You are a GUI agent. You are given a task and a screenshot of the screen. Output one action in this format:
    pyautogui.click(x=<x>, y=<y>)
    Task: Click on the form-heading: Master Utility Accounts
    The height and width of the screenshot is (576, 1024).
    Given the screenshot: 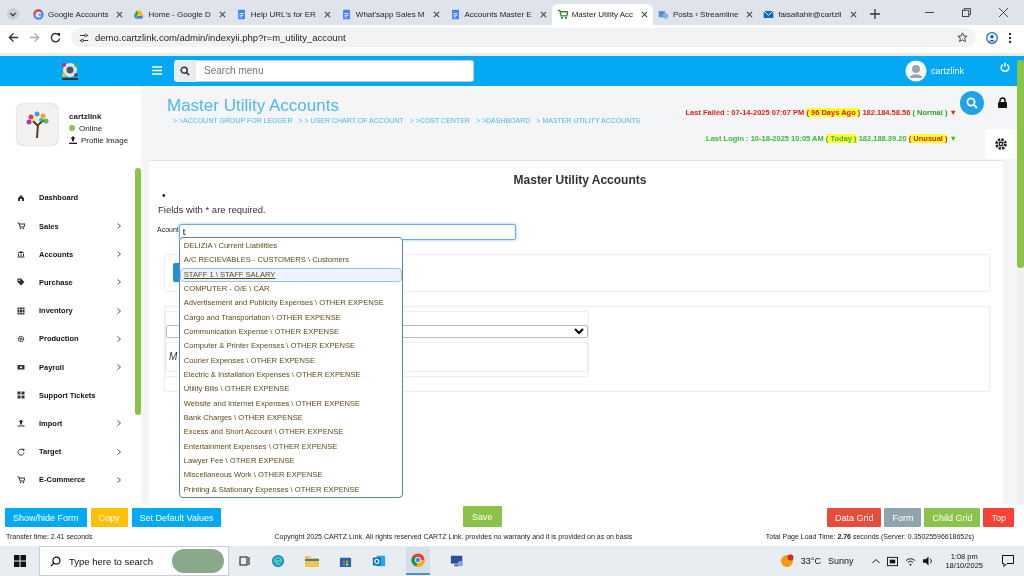 What is the action you would take?
    pyautogui.click(x=580, y=179)
    